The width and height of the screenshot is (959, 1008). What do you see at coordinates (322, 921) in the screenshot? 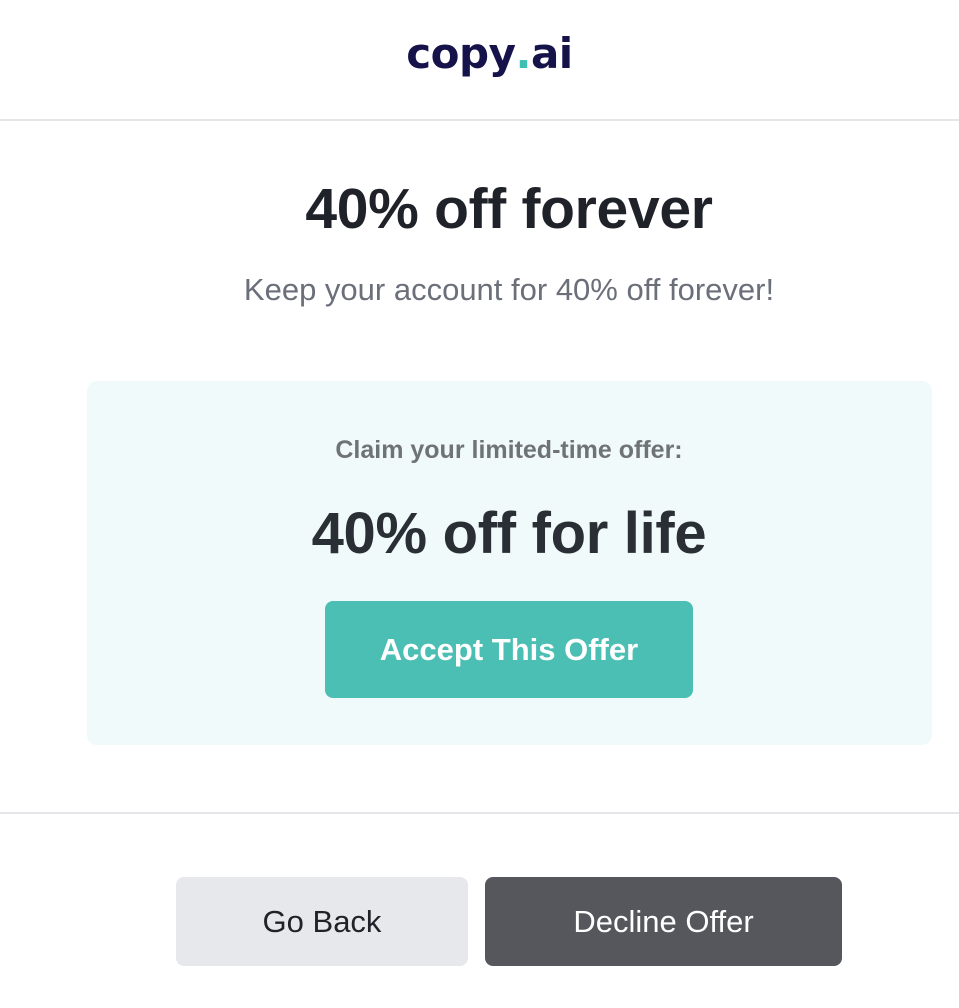
I see `go-back-button: Go Back` at bounding box center [322, 921].